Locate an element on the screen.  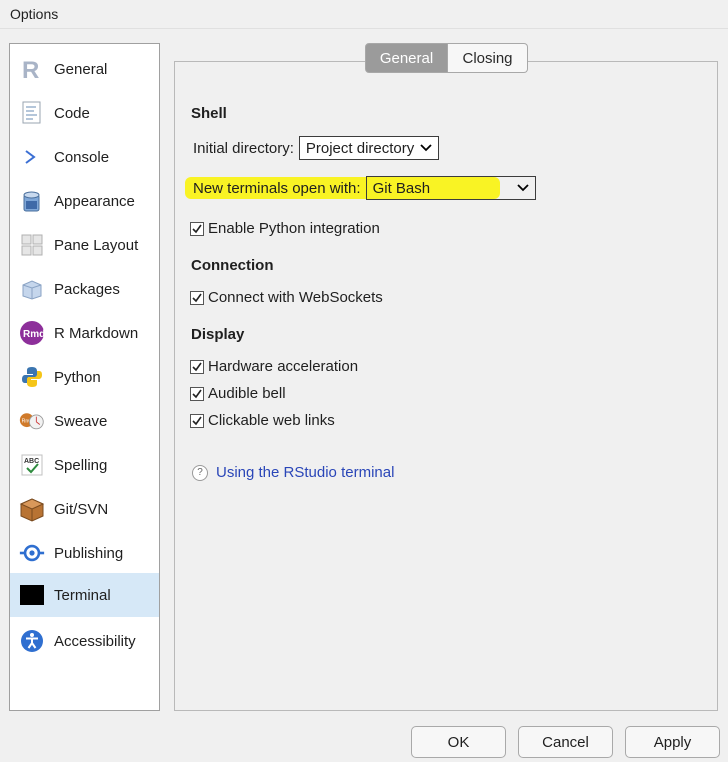
sidebar-item-packages: Packages is located at coordinates (84, 289).